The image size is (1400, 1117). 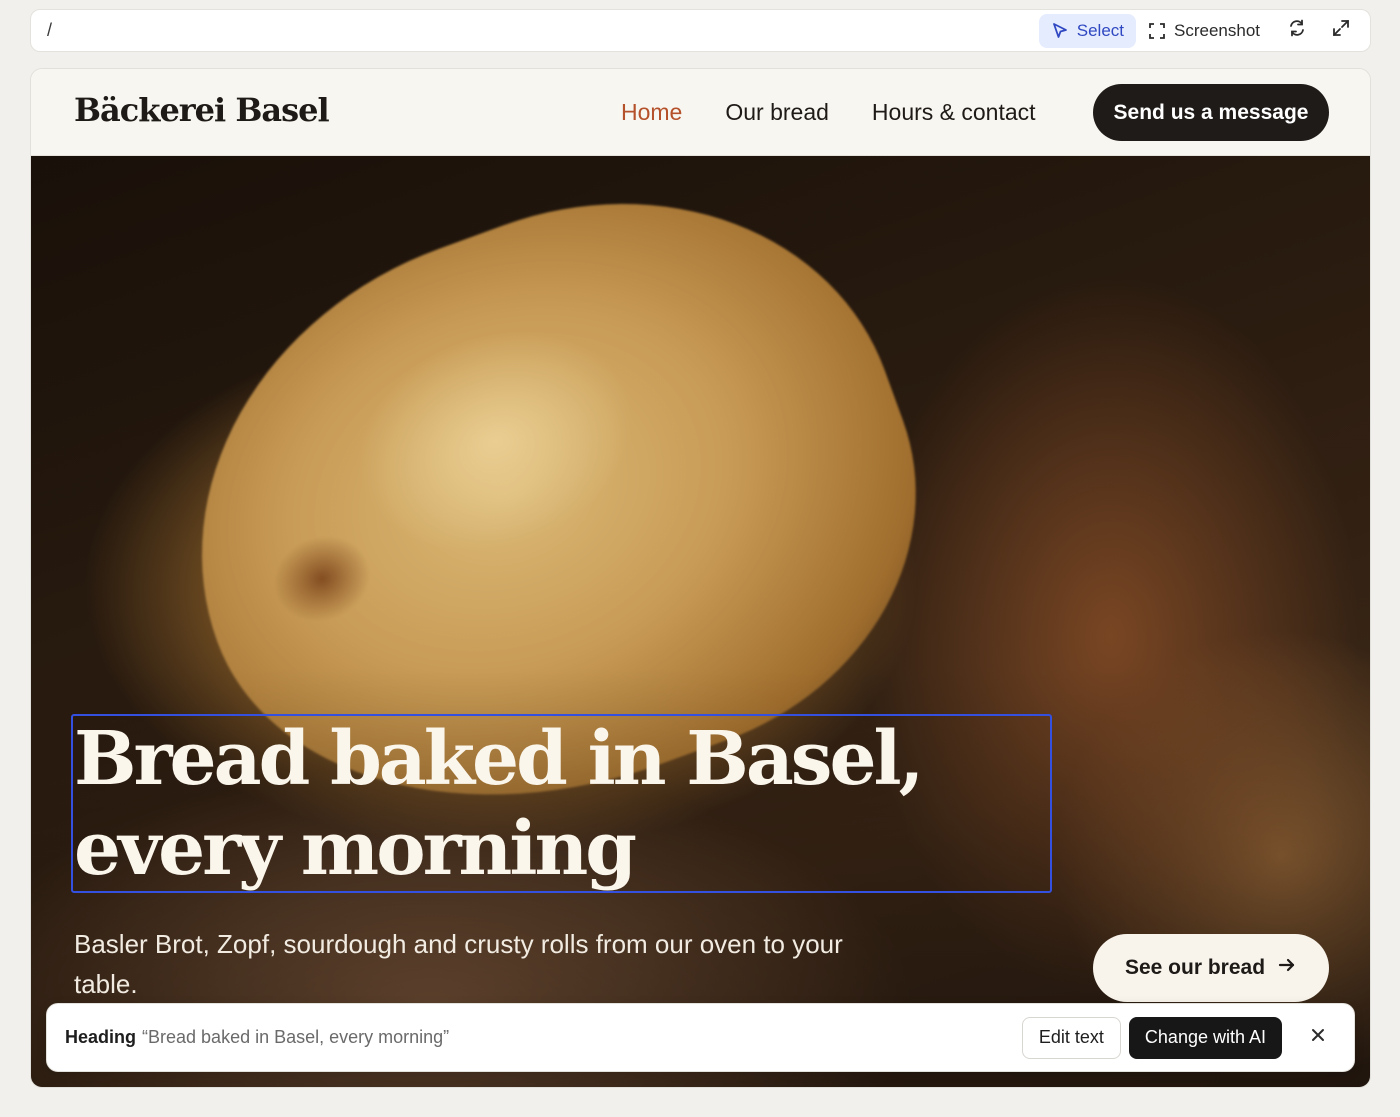 I want to click on nav-hours-contact: Hours & contact, so click(x=954, y=112).